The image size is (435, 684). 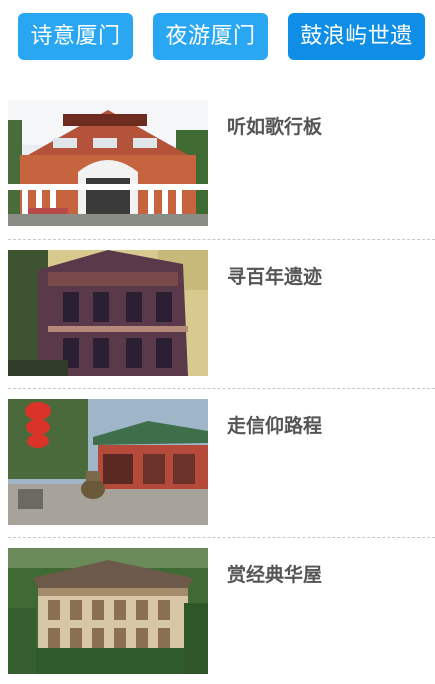 What do you see at coordinates (75, 36) in the screenshot?
I see `tab-poetic-xiamen: 诗意厦门` at bounding box center [75, 36].